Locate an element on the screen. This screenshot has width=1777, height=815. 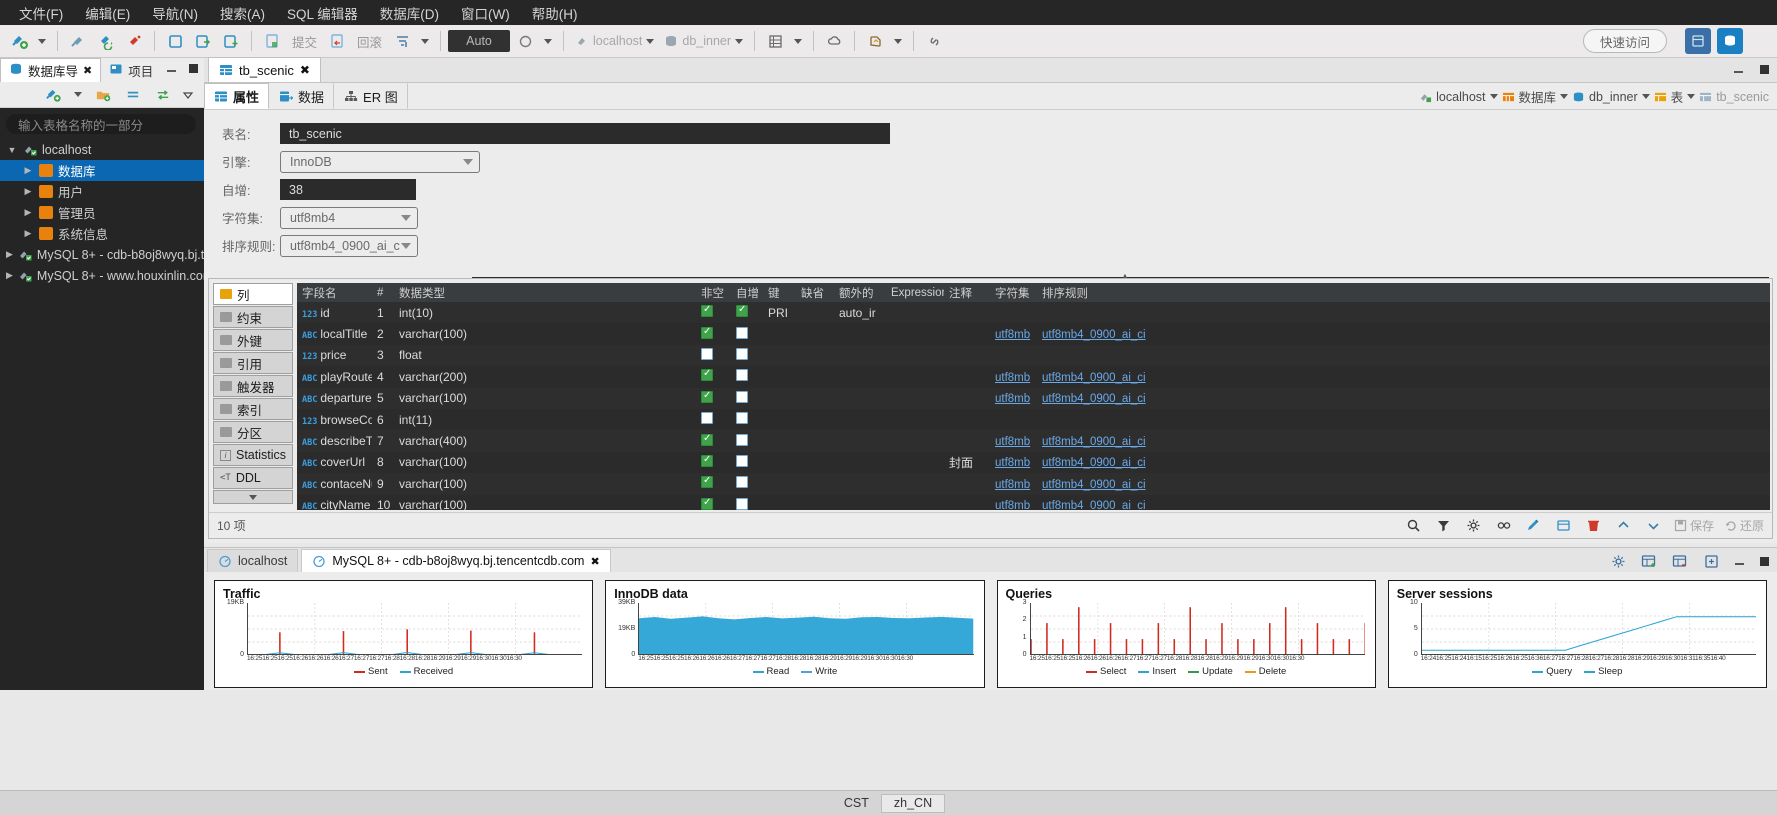
collapse-all-icon is located at coordinates (133, 94).